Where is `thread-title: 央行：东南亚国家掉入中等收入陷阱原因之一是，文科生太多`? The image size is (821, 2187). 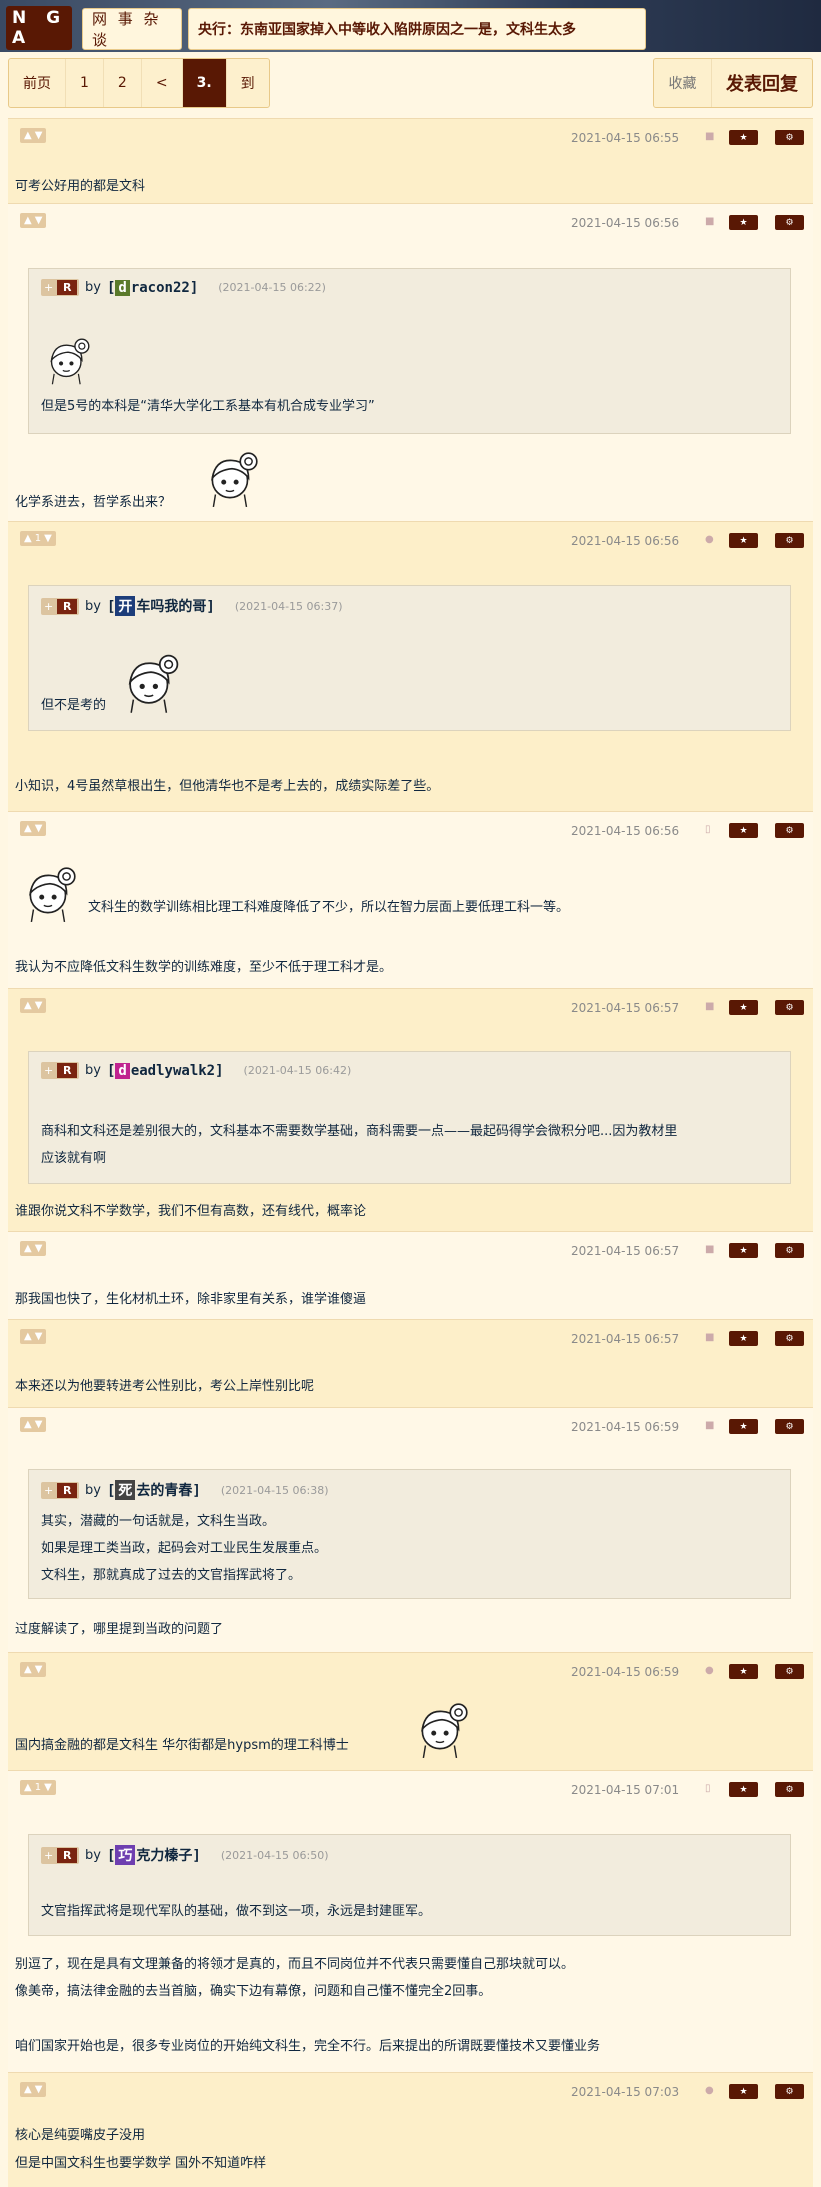
thread-title: 央行：东南亚国家掉入中等收入陷阱原因之一是，文科生太多 is located at coordinates (417, 29).